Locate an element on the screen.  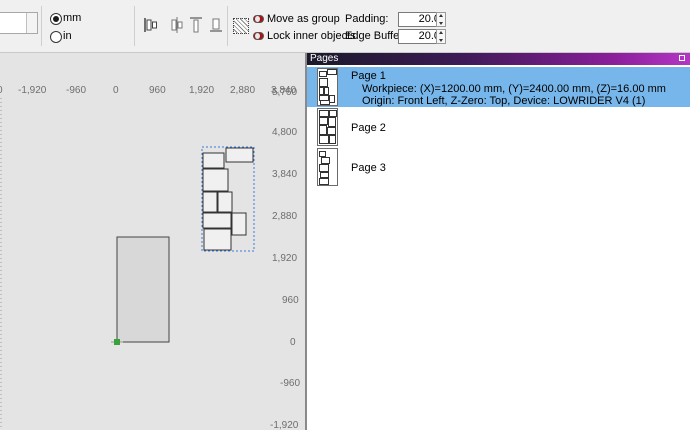
align-top-icon is located at coordinates (196, 25).